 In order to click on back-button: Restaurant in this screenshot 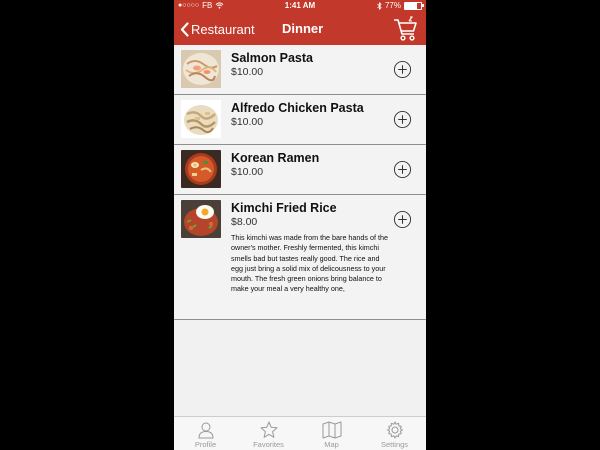, I will do `click(217, 29)`.